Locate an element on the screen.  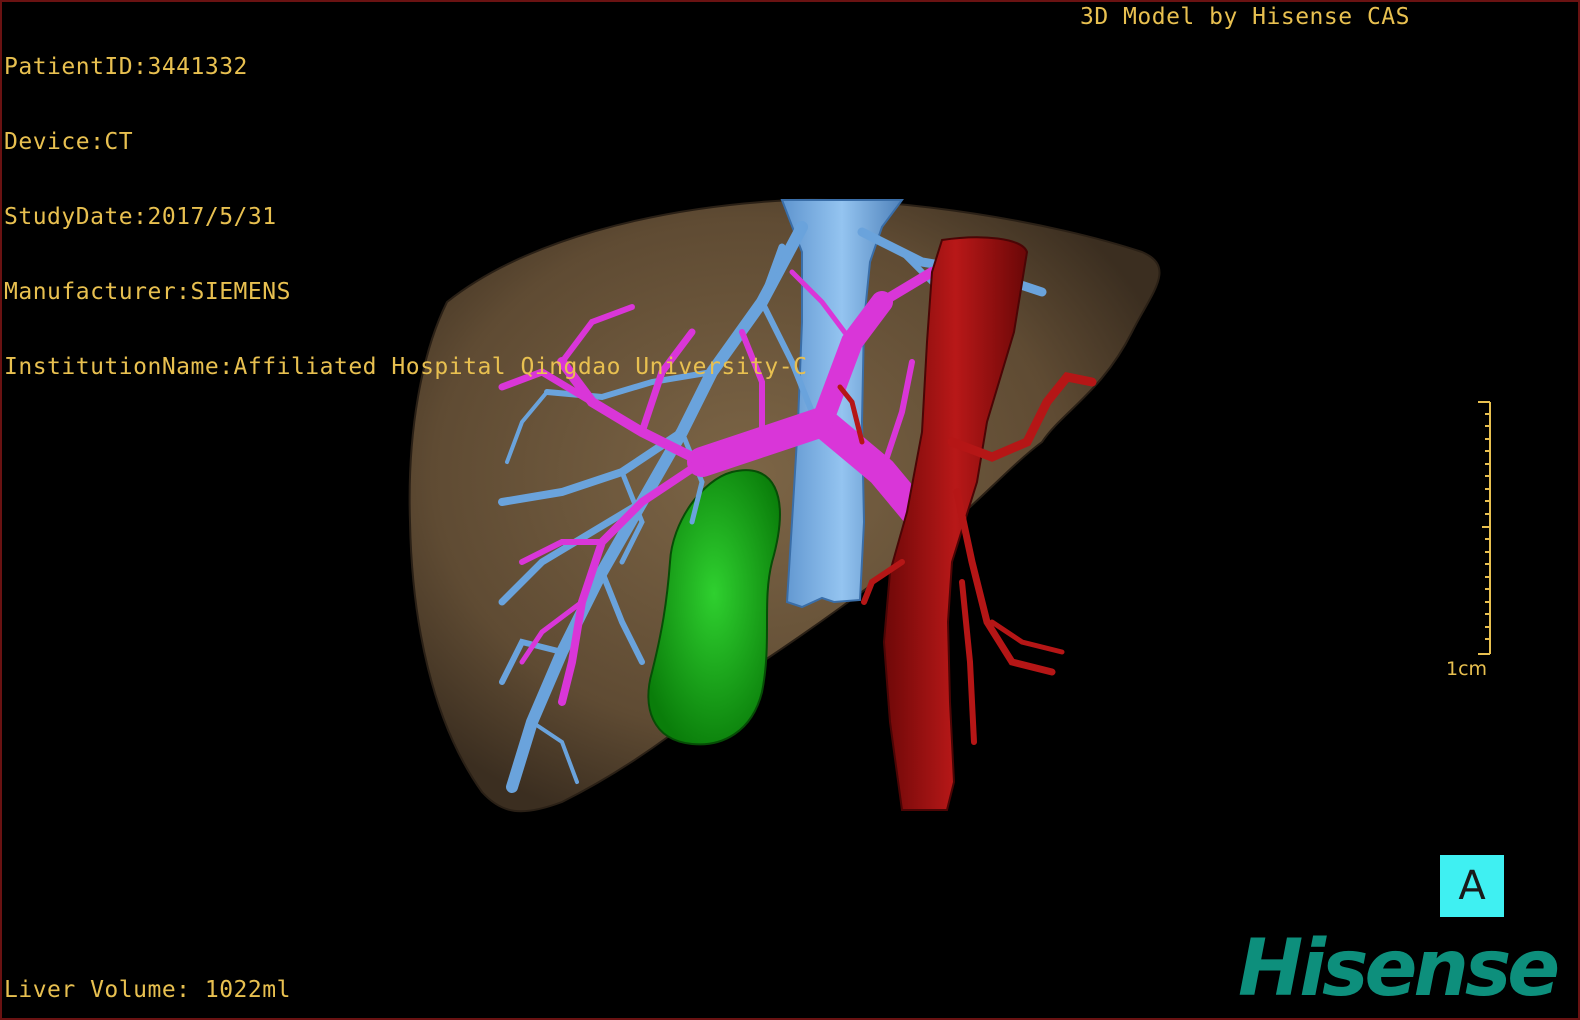
view-orientation-button: A is located at coordinates (1472, 886).